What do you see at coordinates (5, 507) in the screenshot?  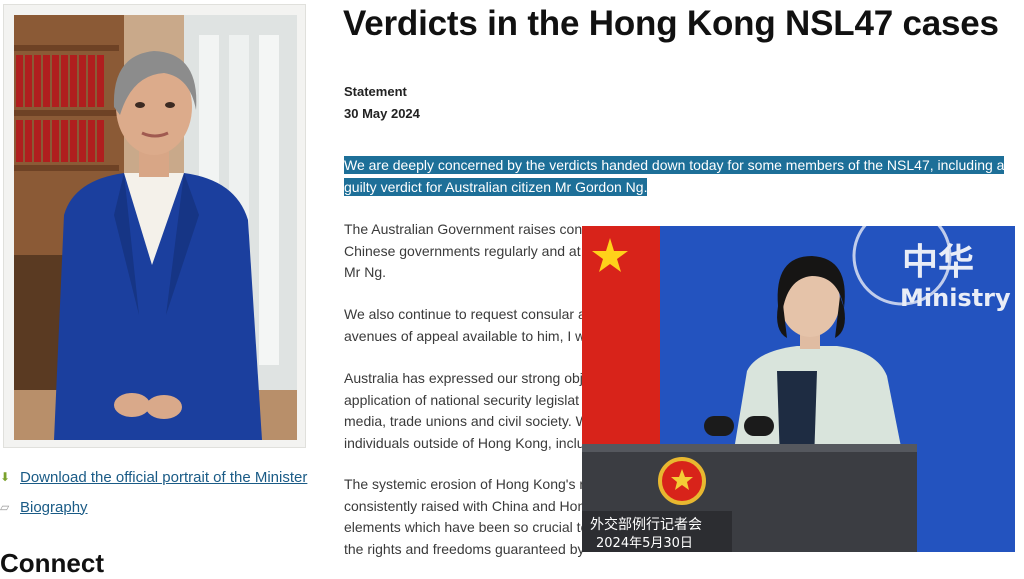 I see `document-icon: ▱` at bounding box center [5, 507].